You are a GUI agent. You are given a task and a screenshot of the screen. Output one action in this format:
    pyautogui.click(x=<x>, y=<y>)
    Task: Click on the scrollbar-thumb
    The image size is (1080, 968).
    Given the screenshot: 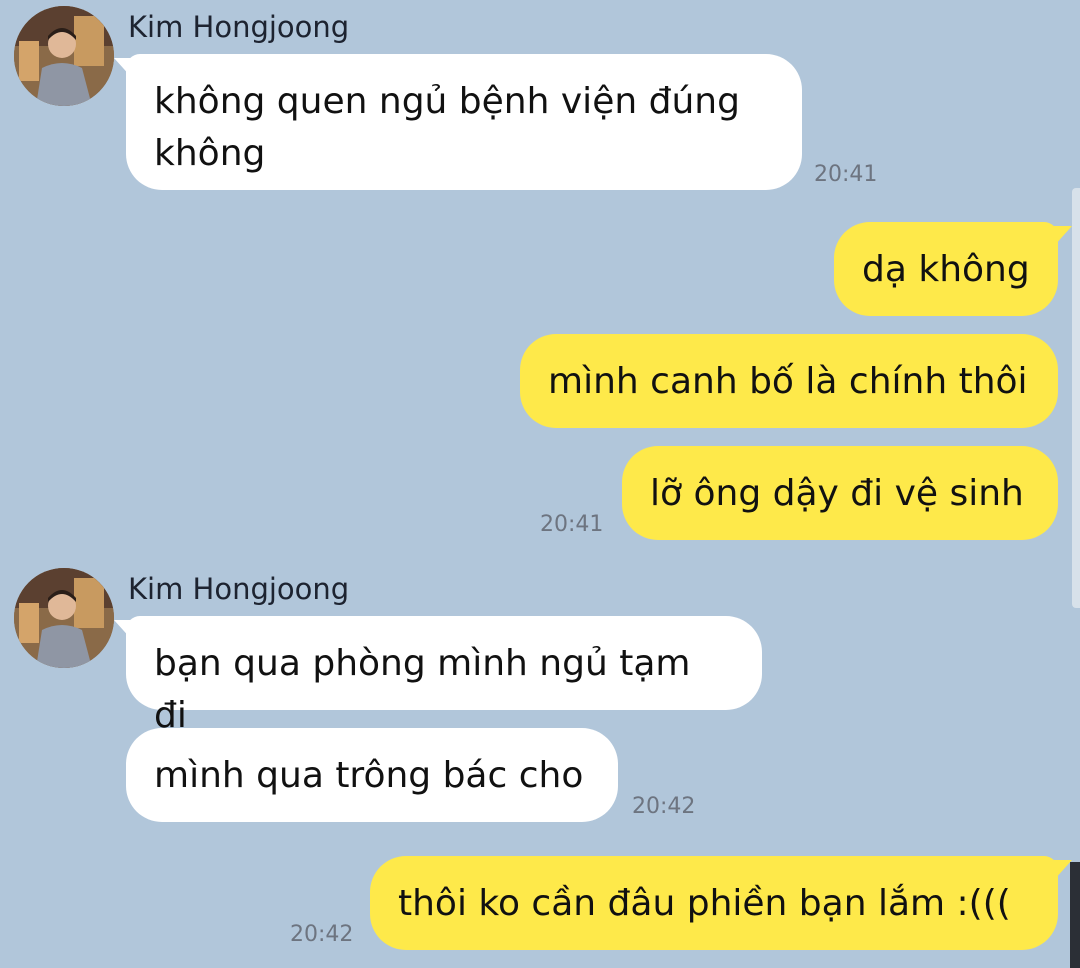 What is the action you would take?
    pyautogui.click(x=1075, y=915)
    